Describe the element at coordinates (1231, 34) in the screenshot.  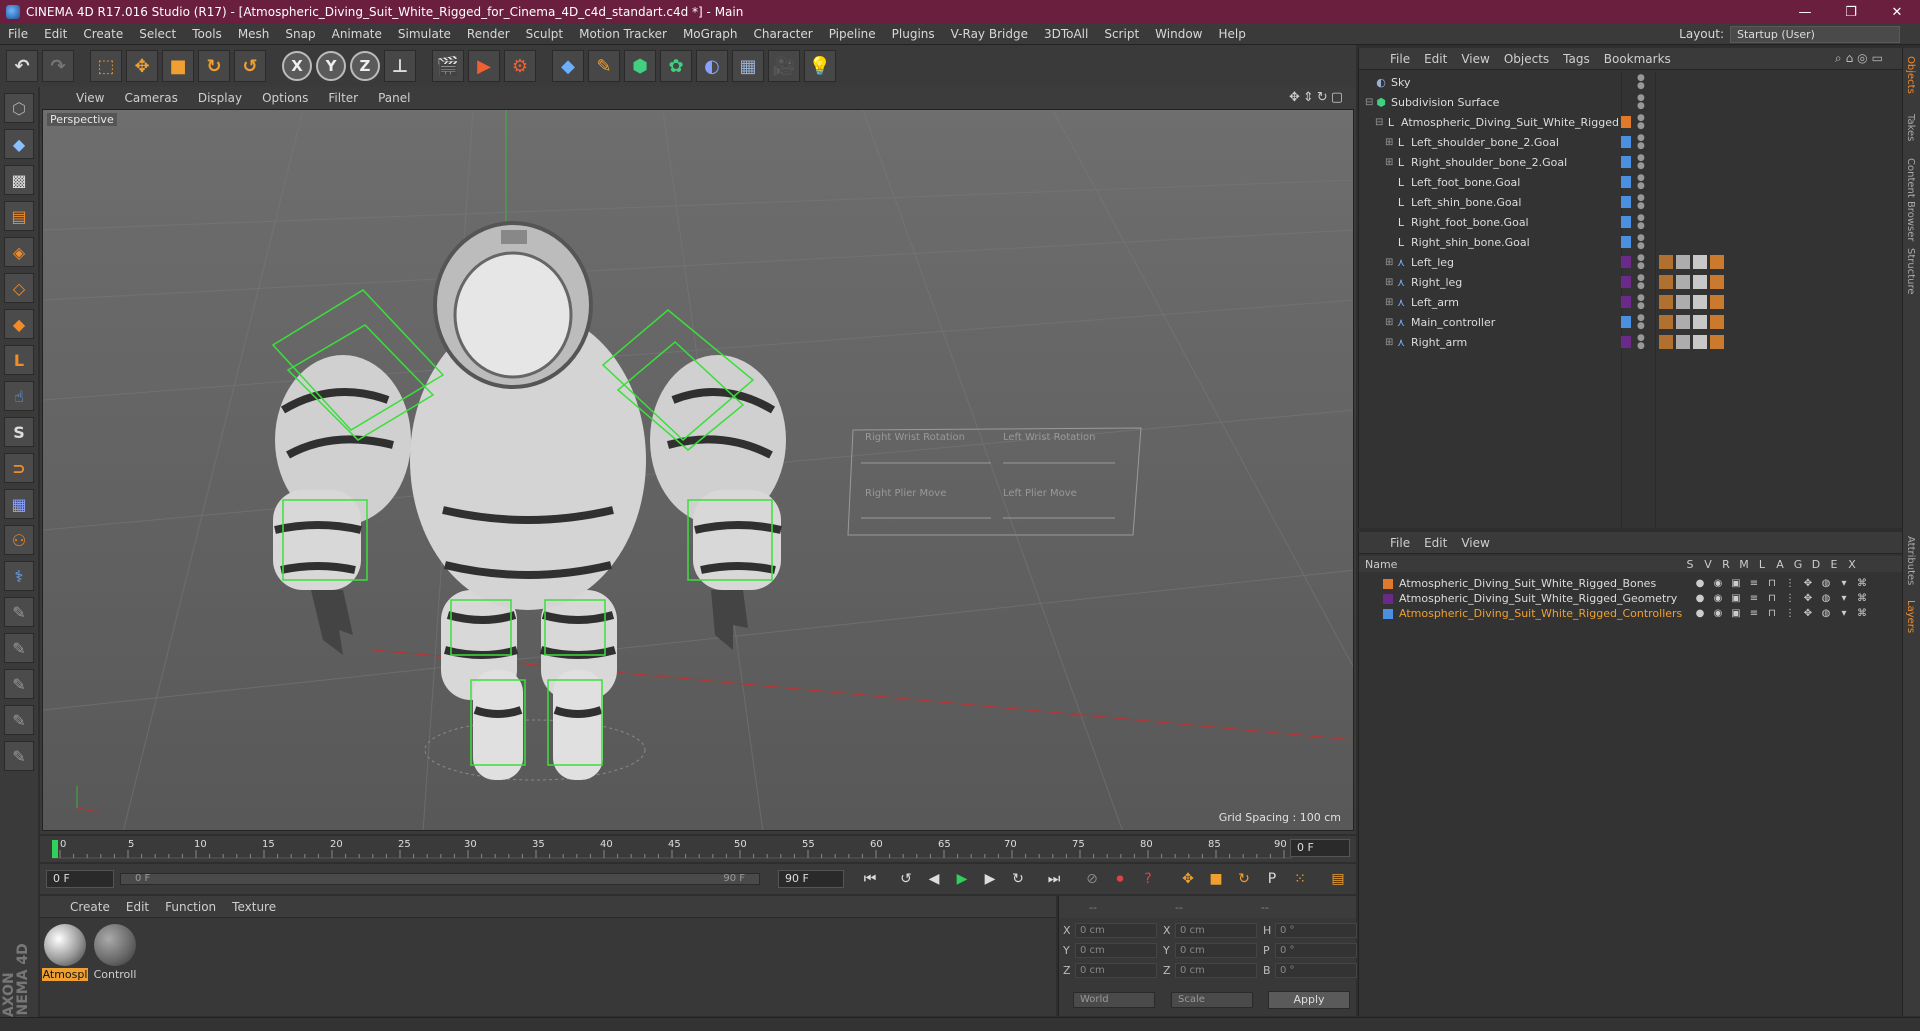
I see `menu-help: Help` at that location.